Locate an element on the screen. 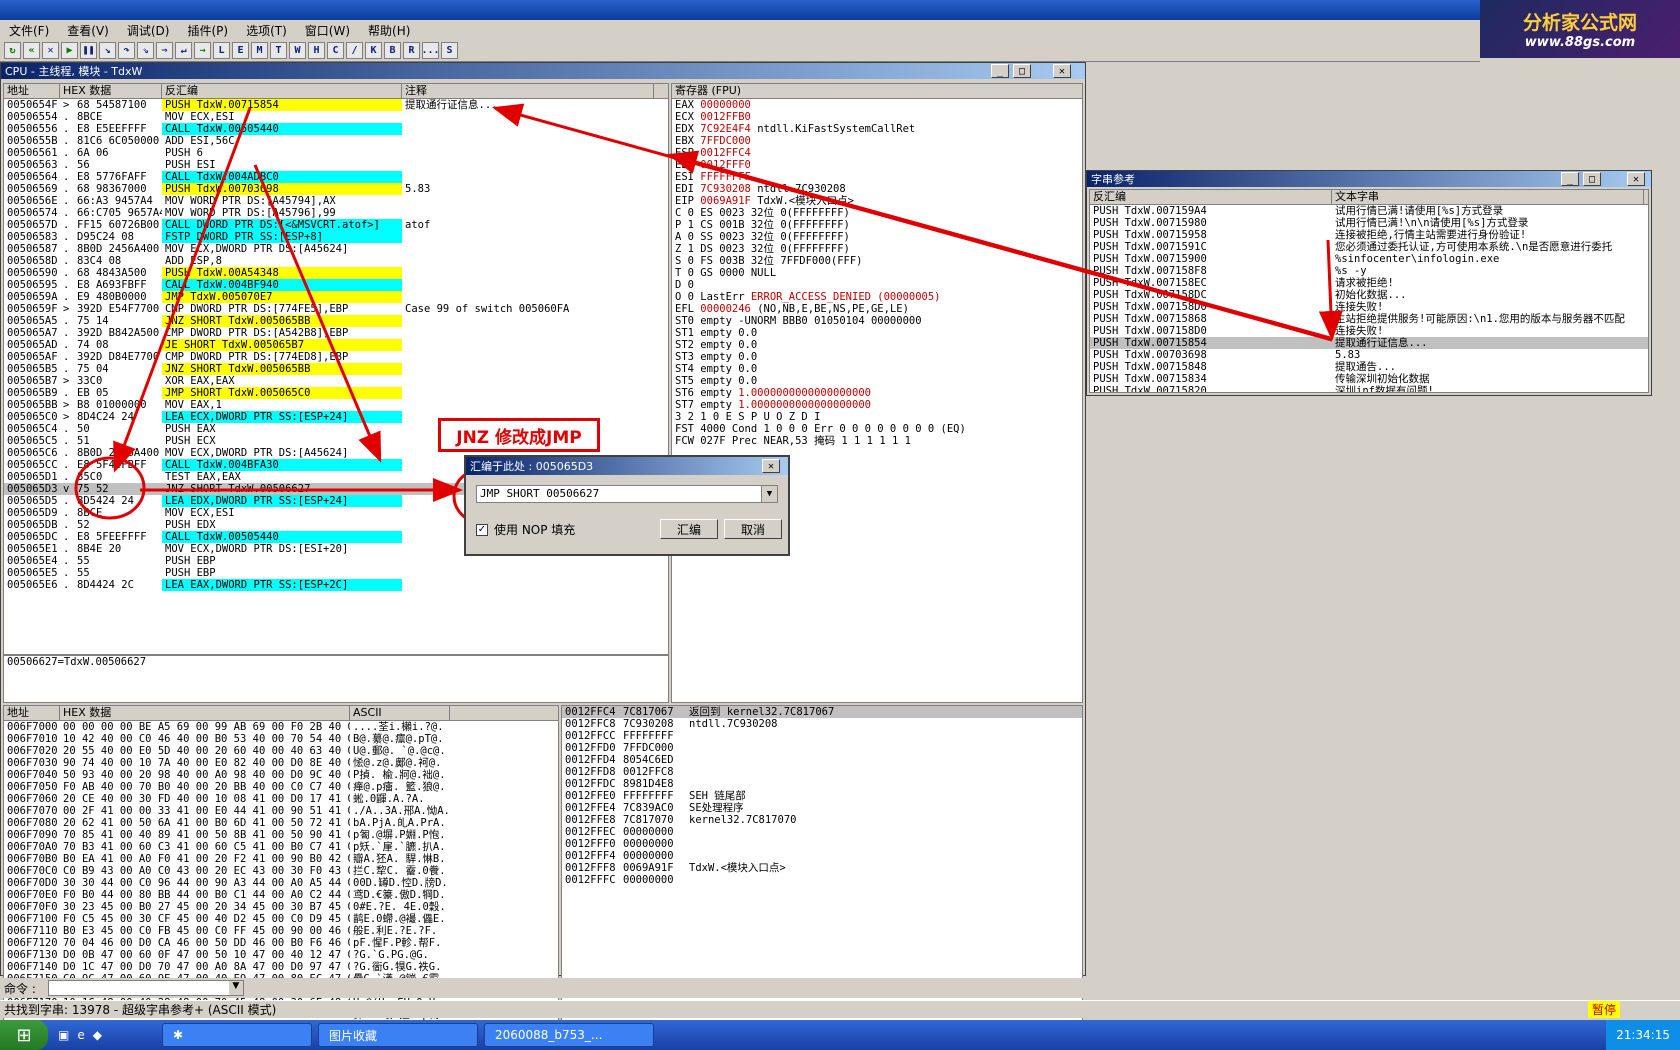  quicklaunch-app-icon: ◆ is located at coordinates (97, 1035).